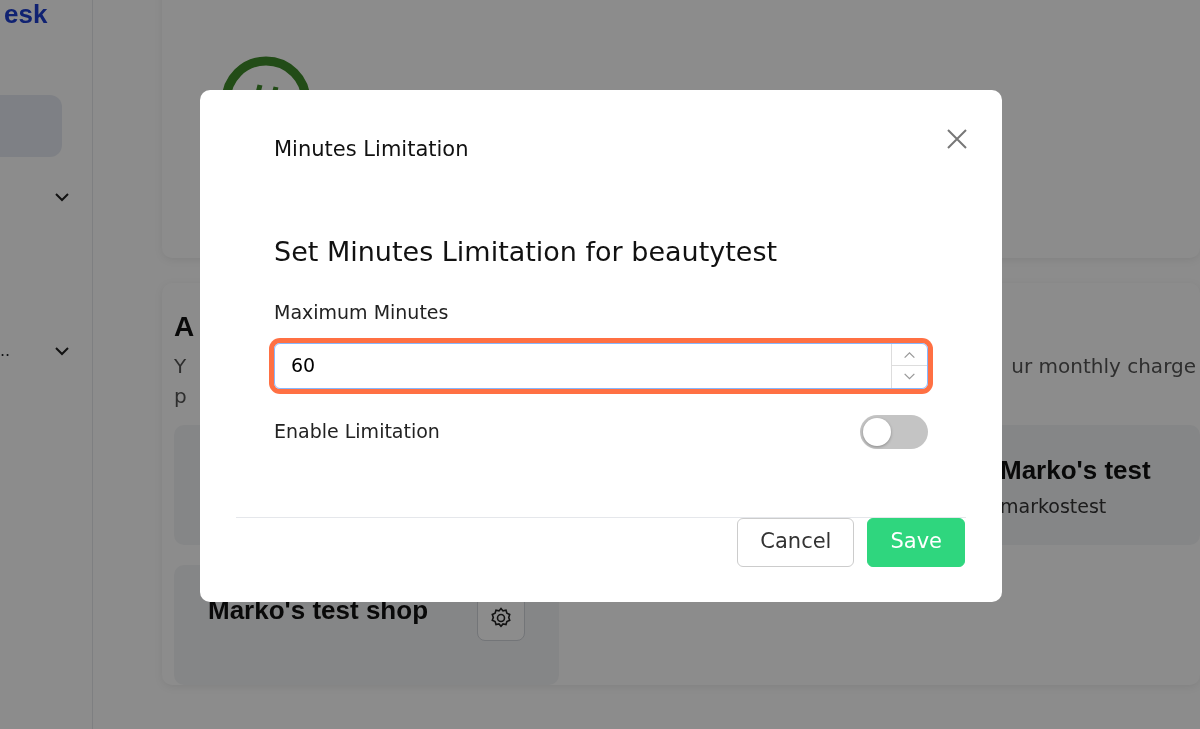 This screenshot has width=1200, height=729. Describe the element at coordinates (501, 618) in the screenshot. I see `settings-icon` at that location.